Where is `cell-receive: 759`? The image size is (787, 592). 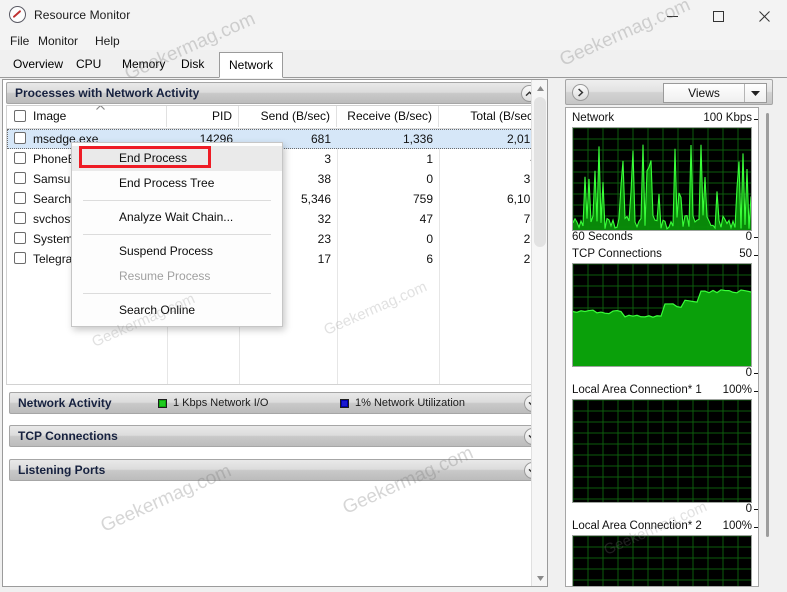
cell-receive: 759 is located at coordinates (422, 199).